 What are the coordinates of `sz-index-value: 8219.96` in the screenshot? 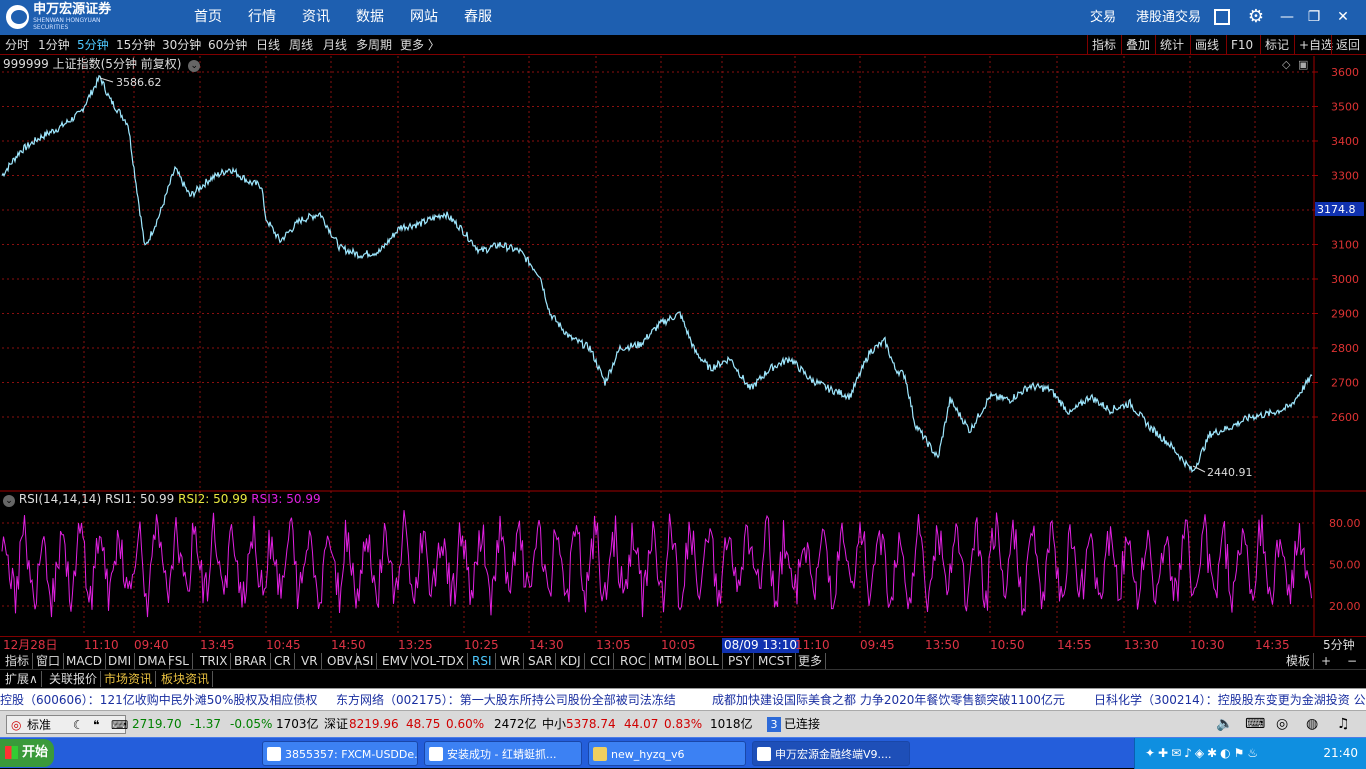 It's located at (374, 724).